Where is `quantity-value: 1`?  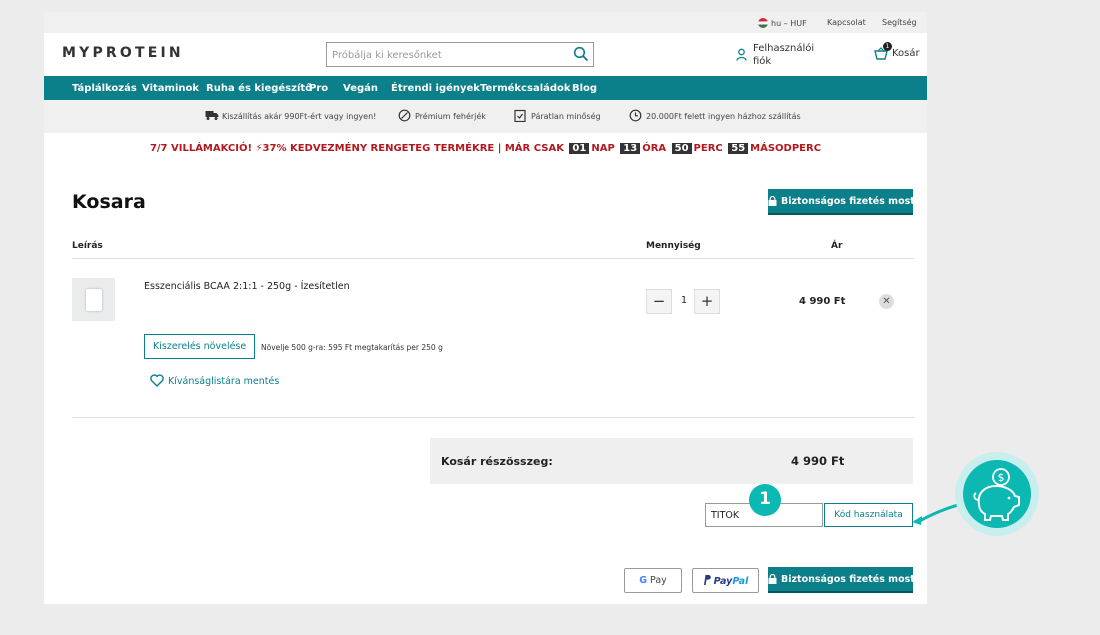
quantity-value: 1 is located at coordinates (684, 300).